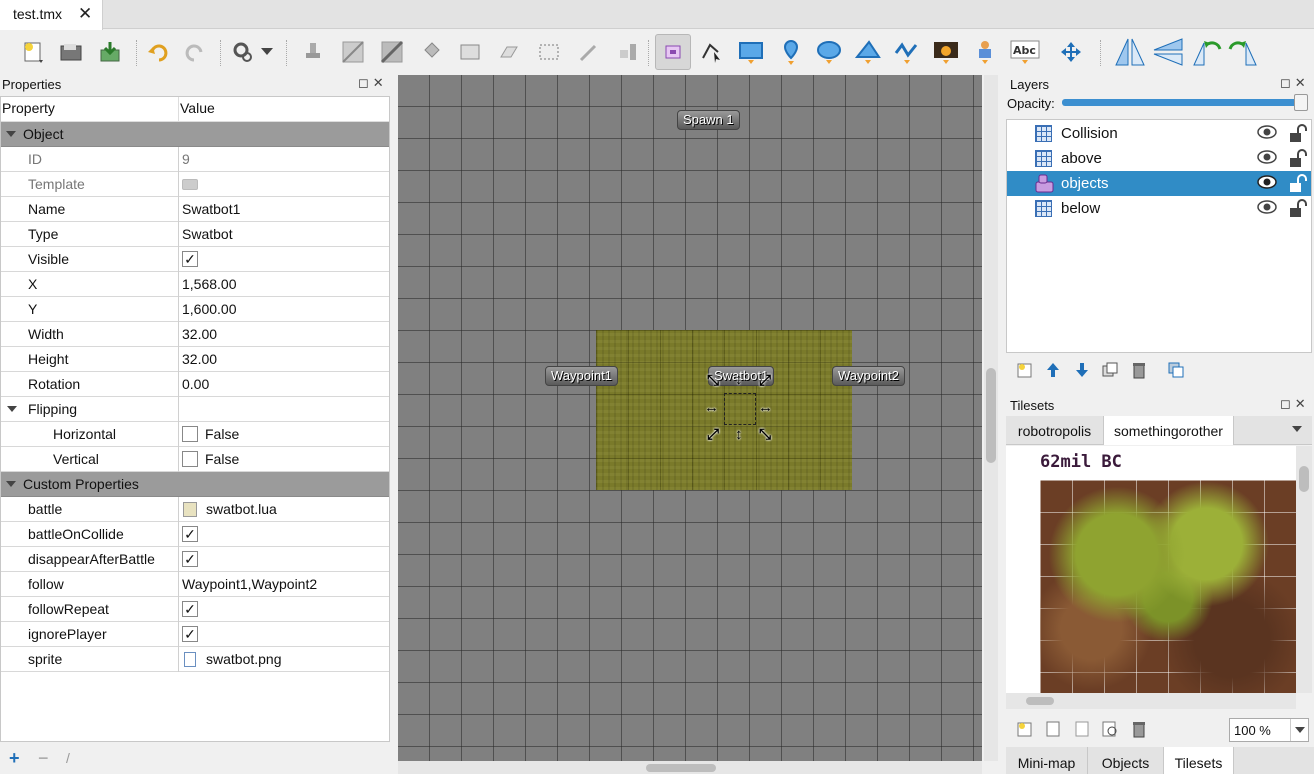  I want to click on toggle-other-layers-icon, so click(1176, 370).